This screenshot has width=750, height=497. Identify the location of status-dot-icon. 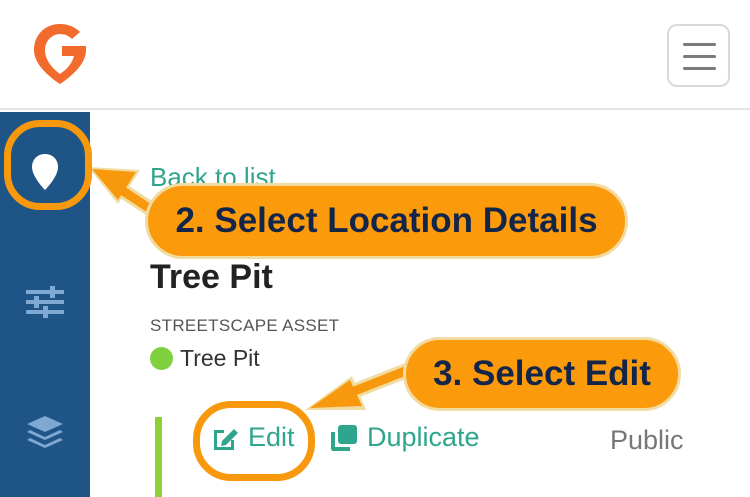
(161, 358).